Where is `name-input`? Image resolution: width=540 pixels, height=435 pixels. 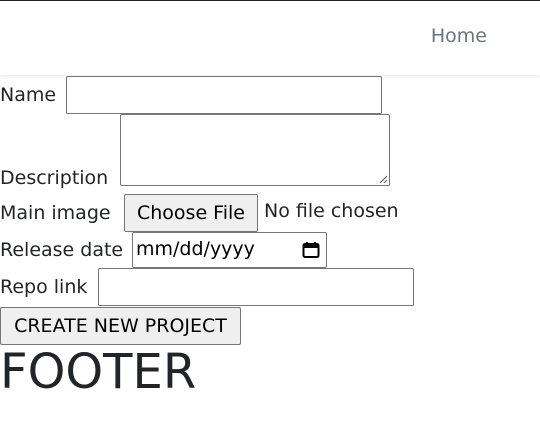 name-input is located at coordinates (224, 95).